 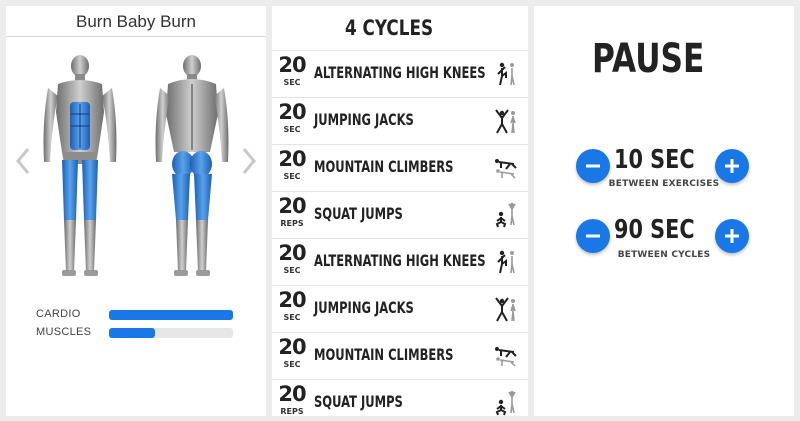 I want to click on cycle-rest-increase-button, so click(x=732, y=236).